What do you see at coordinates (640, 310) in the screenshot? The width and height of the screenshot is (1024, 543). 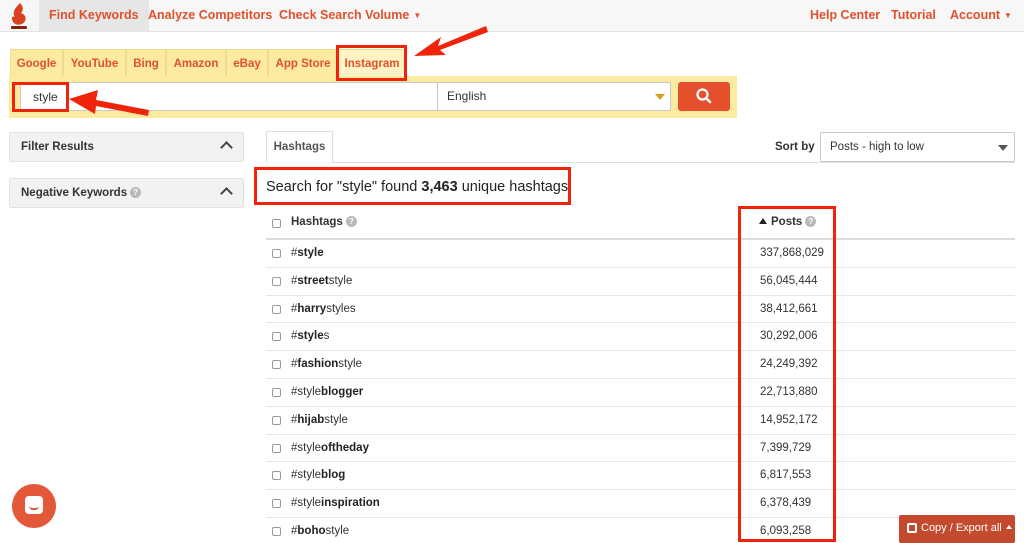 I see `table-row: #harrystyles 38,412,661` at bounding box center [640, 310].